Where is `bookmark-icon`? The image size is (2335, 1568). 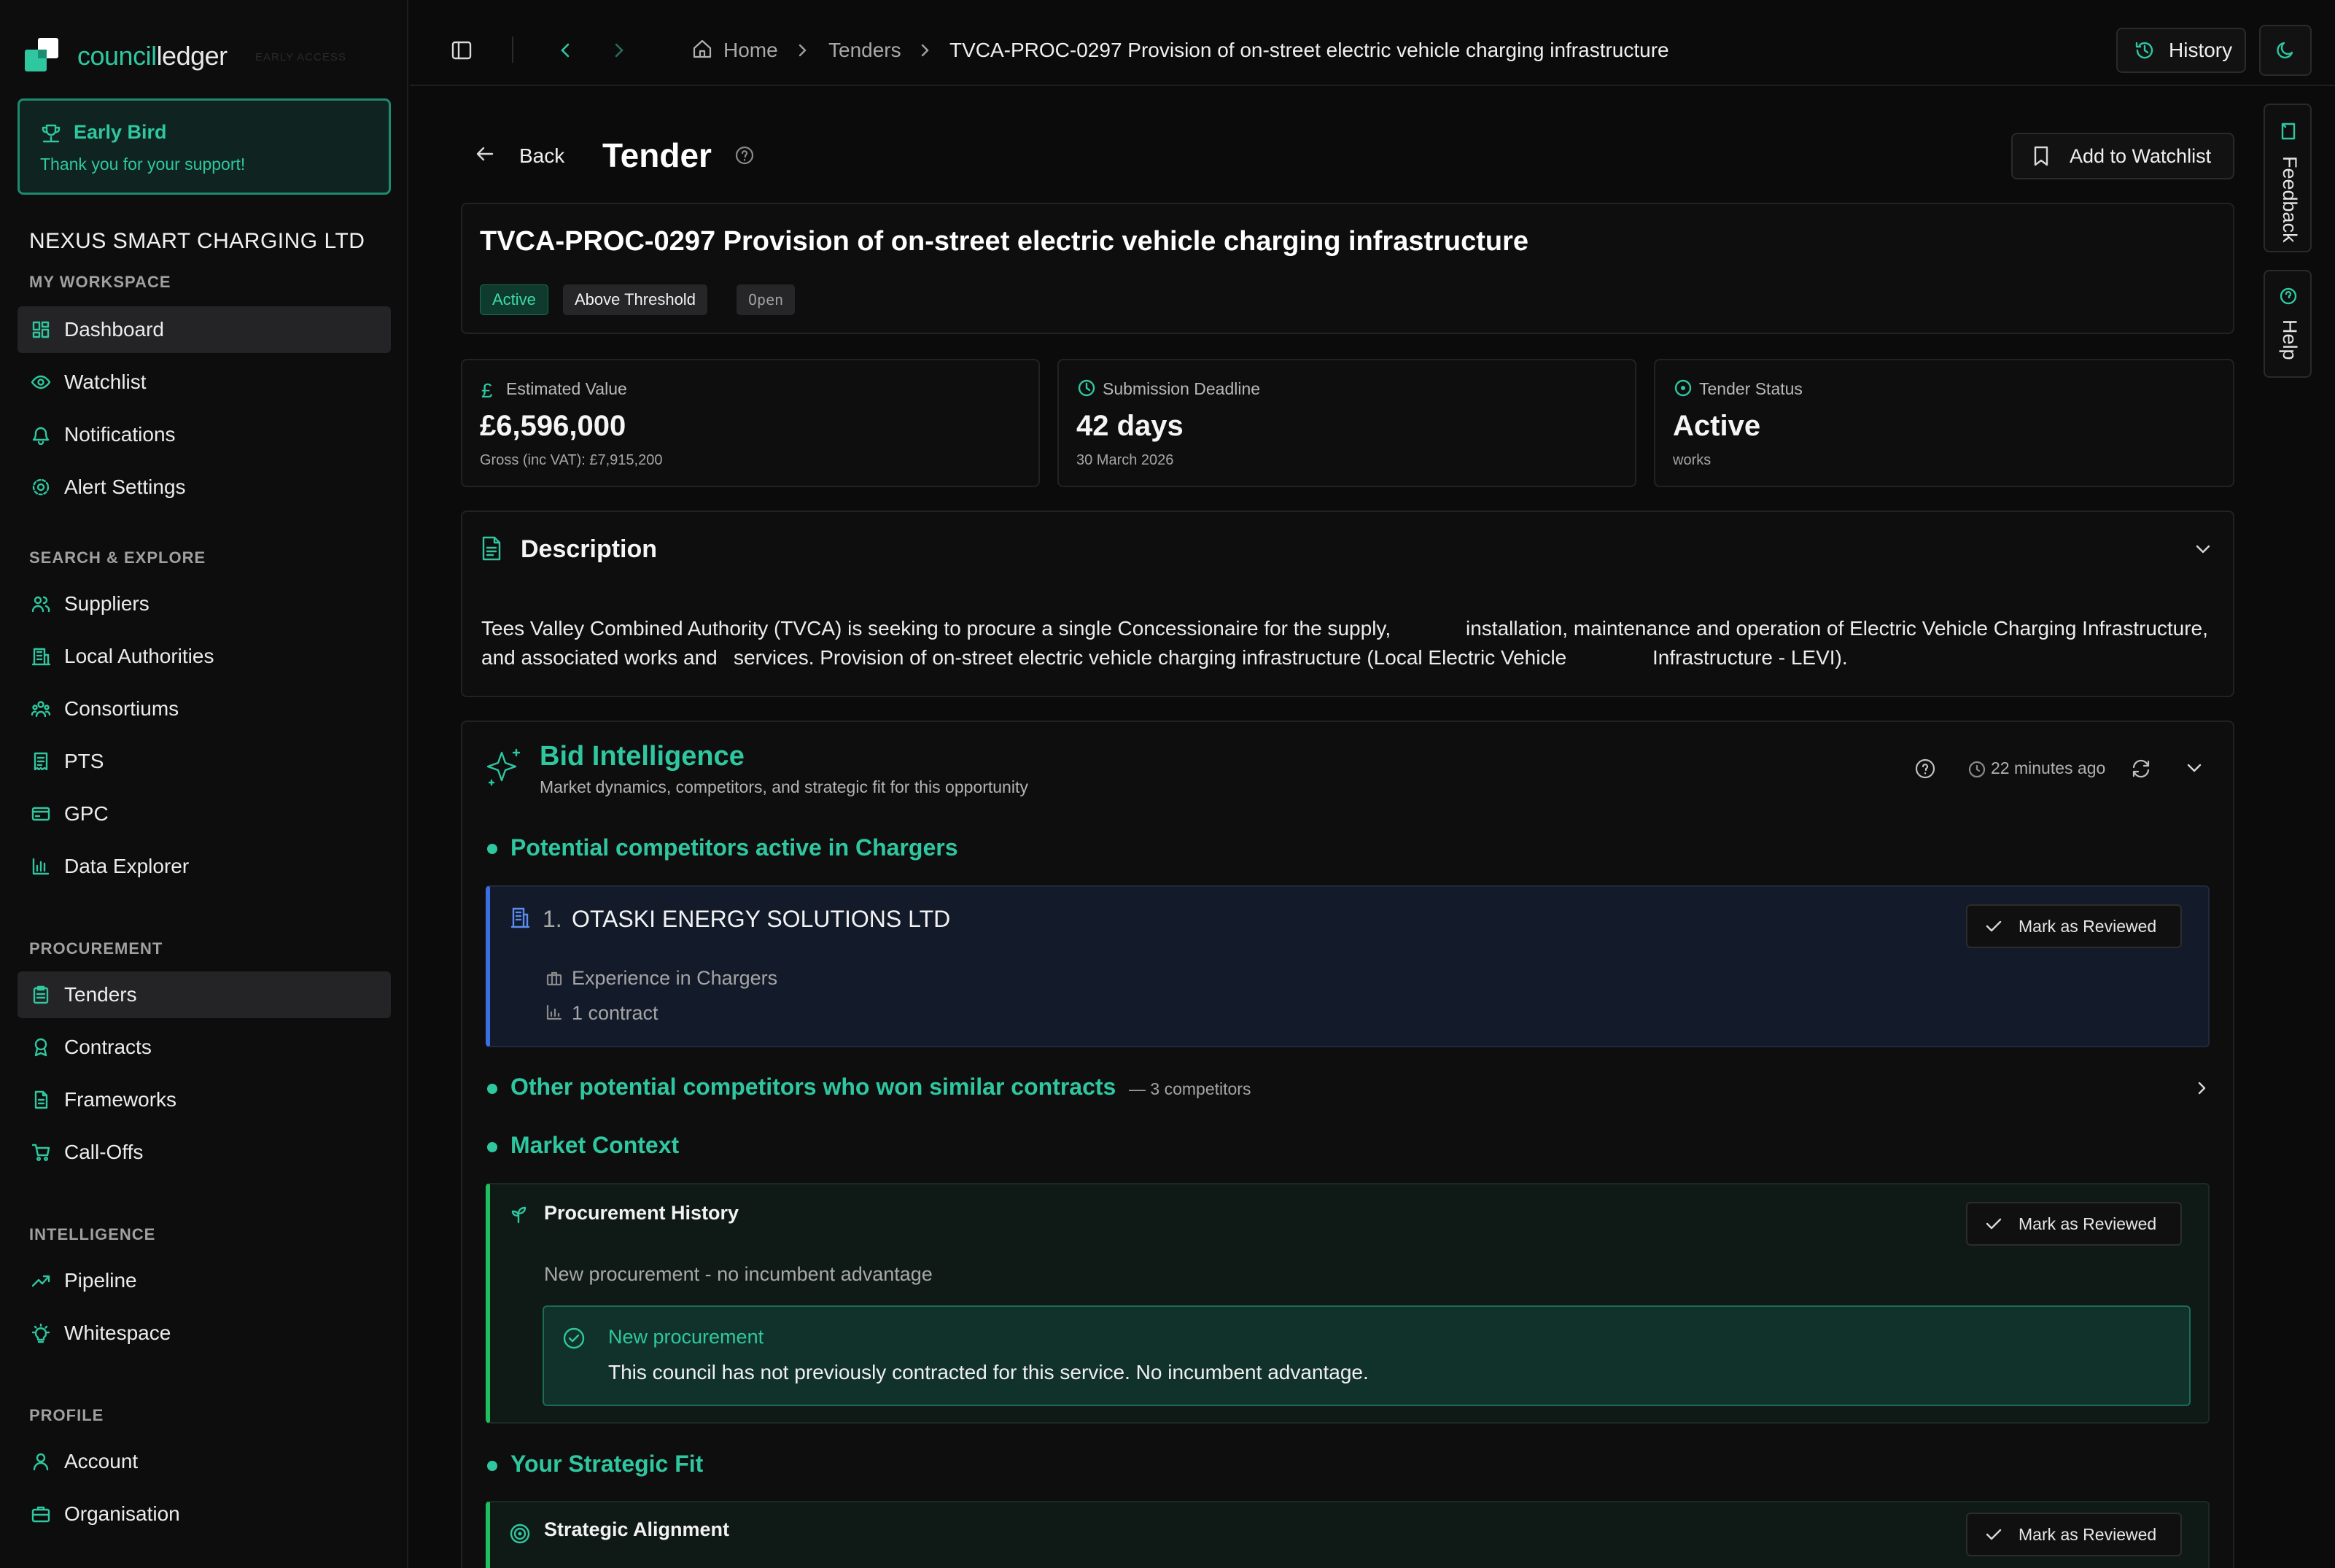
bookmark-icon is located at coordinates (2041, 156).